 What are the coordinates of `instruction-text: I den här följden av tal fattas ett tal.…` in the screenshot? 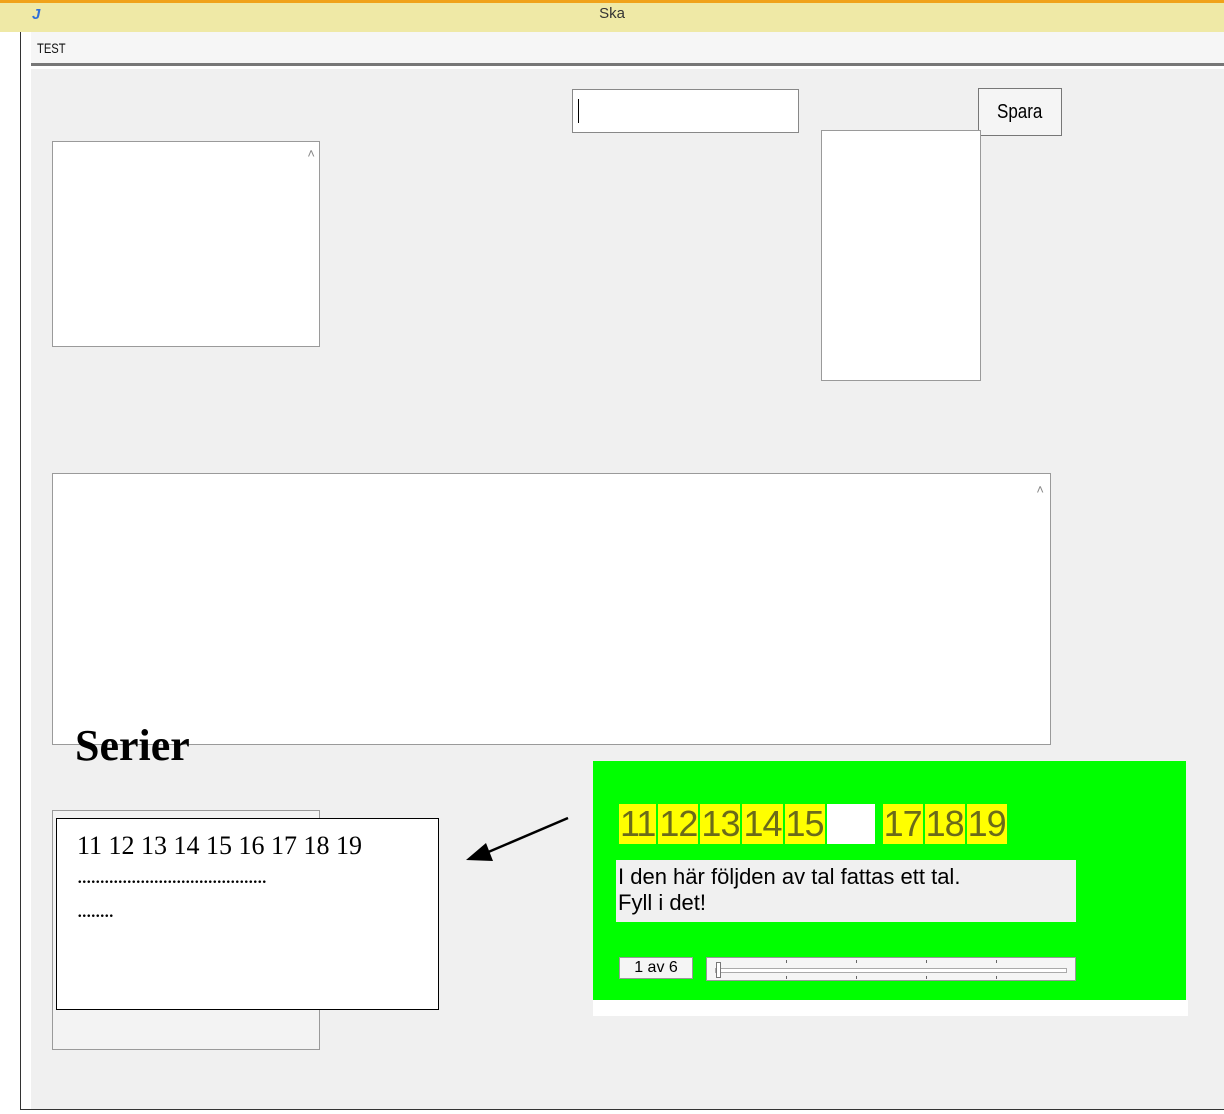 It's located at (846, 891).